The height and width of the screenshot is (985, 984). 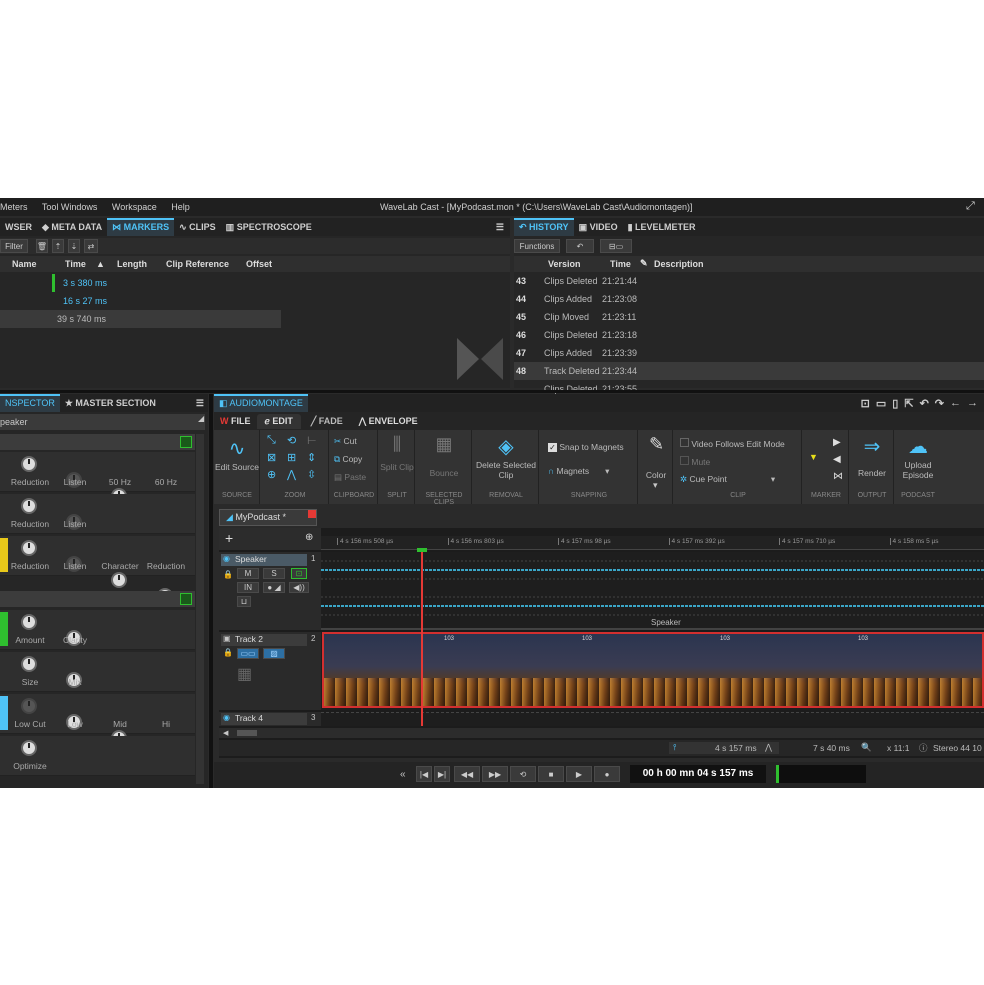 I want to click on menu-meters: Meters, so click(x=14, y=207).